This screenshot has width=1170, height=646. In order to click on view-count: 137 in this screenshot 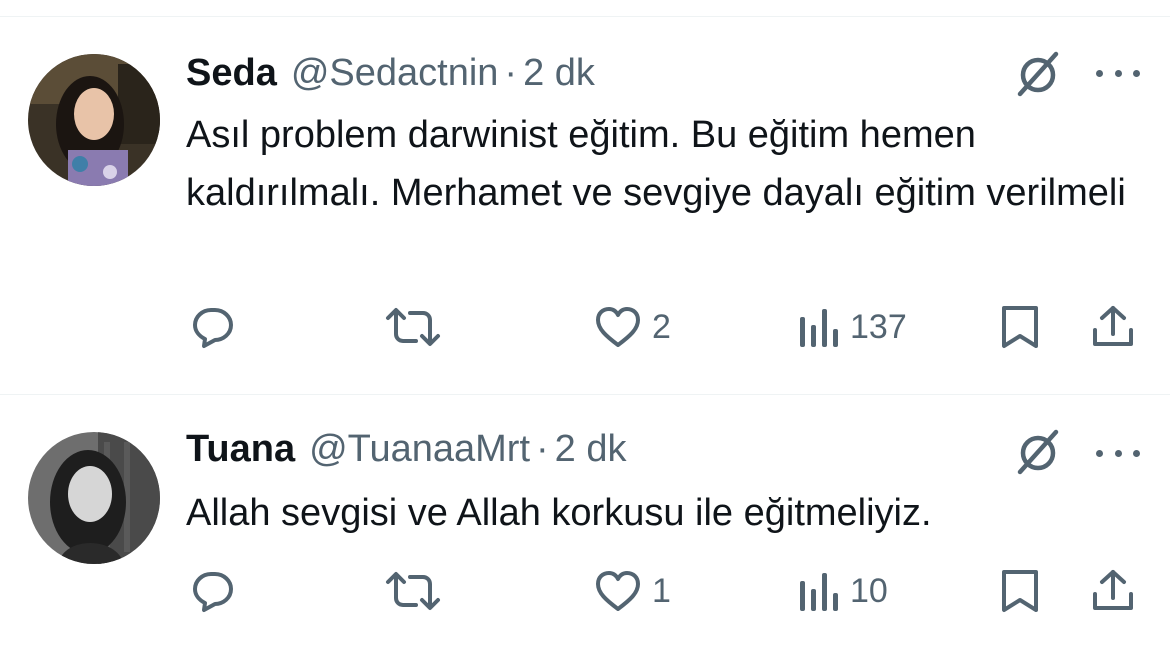, I will do `click(878, 326)`.